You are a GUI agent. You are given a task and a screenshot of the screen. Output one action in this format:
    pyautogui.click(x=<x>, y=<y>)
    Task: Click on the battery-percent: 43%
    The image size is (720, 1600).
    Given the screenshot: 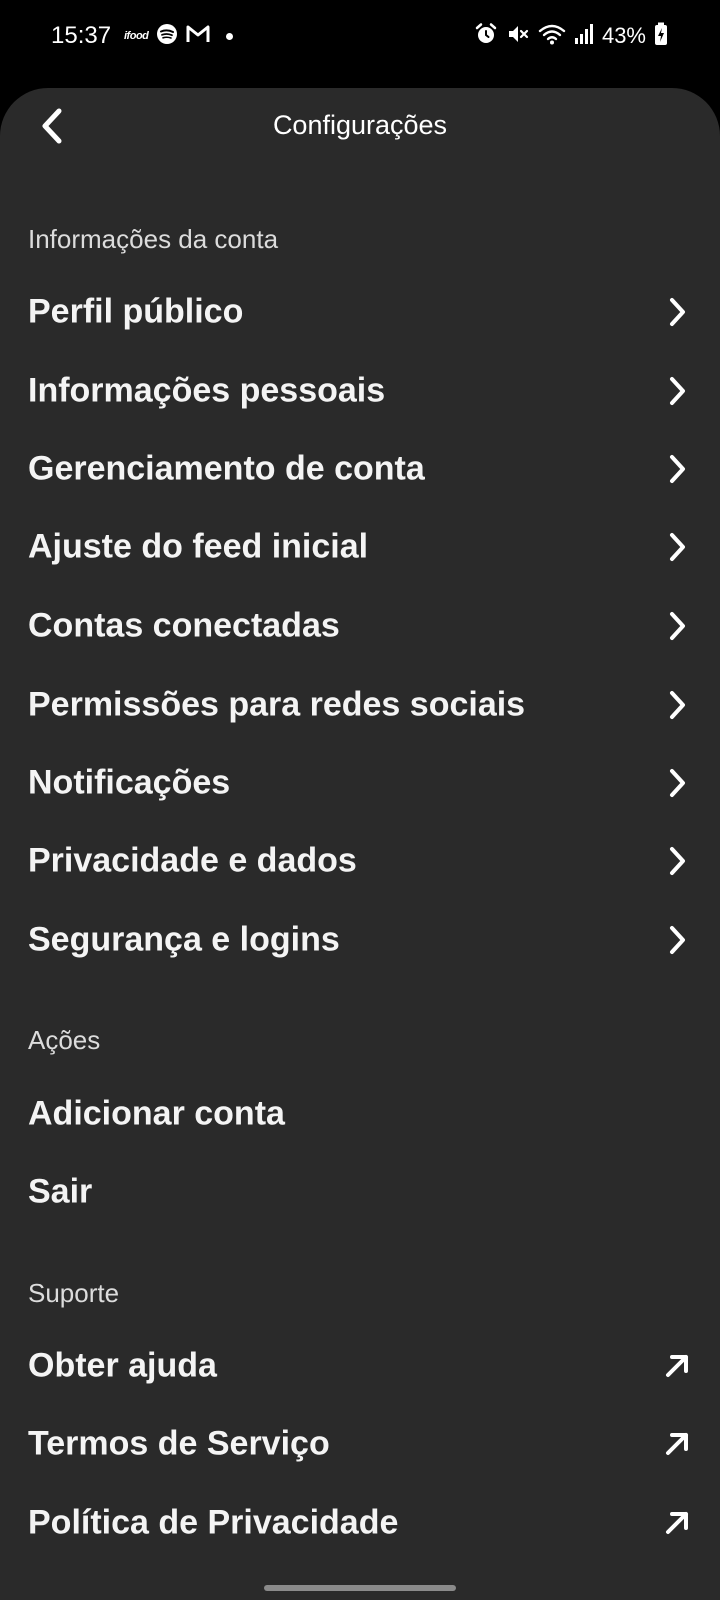 What is the action you would take?
    pyautogui.click(x=623, y=35)
    